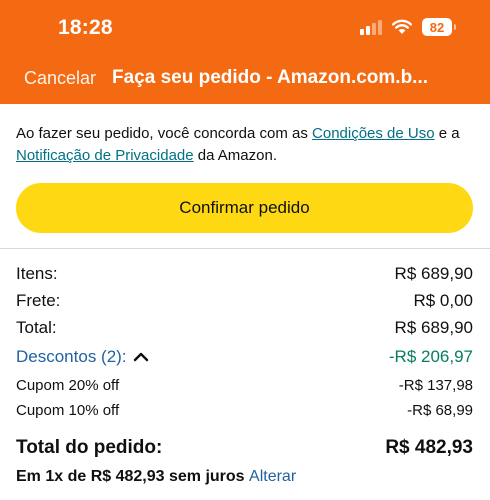  Describe the element at coordinates (435, 385) in the screenshot. I see `coupon-value: -R$ 137,98` at that location.